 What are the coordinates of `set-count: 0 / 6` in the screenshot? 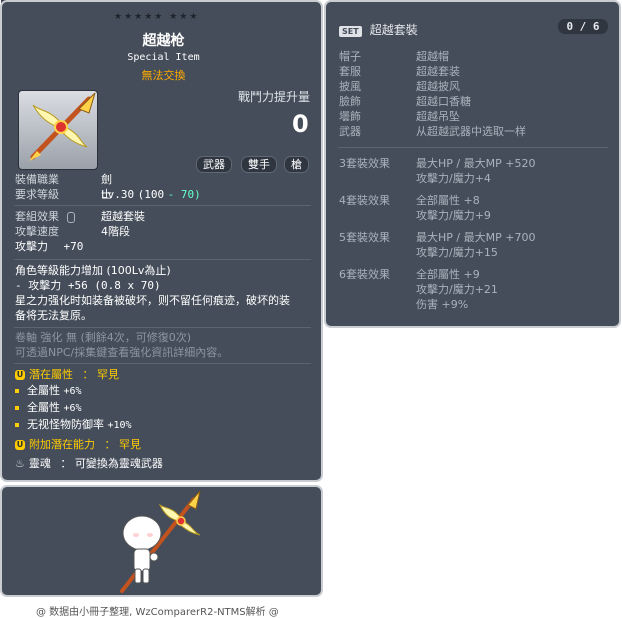 It's located at (583, 26).